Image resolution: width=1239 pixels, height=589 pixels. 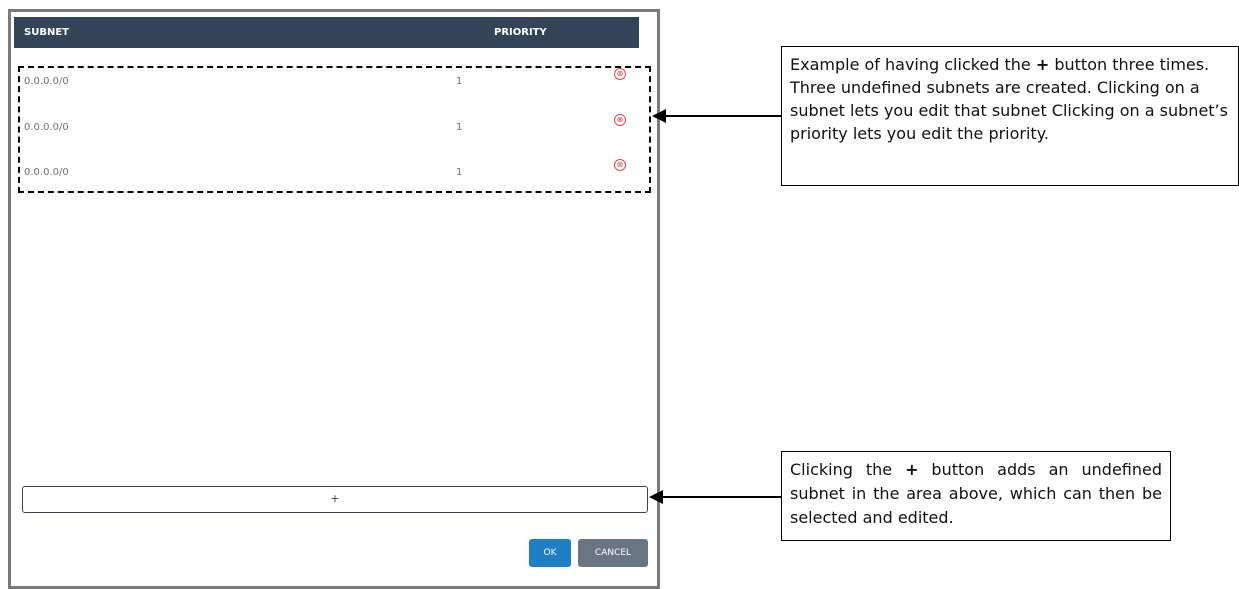 I want to click on column-header-priority: PRIORITY, so click(x=520, y=32).